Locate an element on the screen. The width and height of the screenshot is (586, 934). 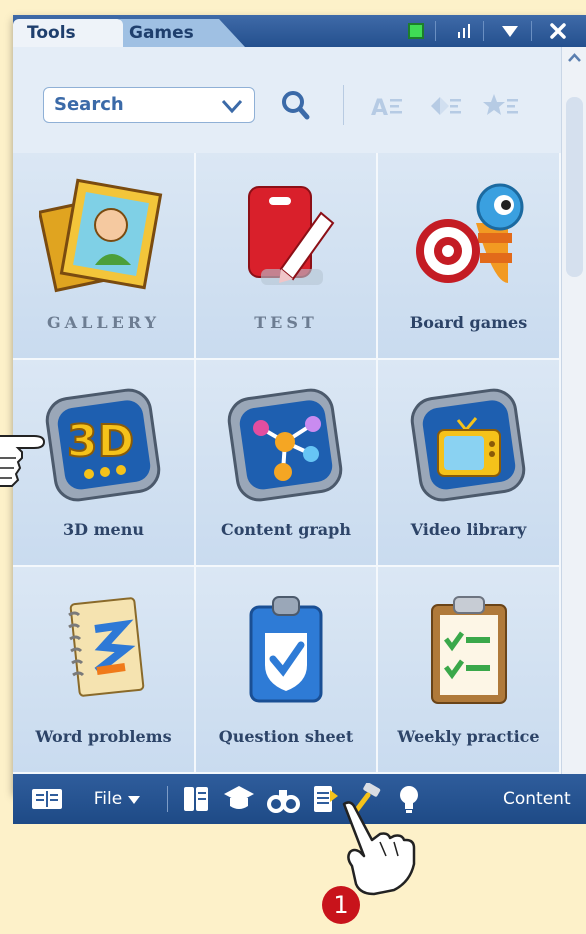
grid-item-label: Board games is located at coordinates (468, 322).